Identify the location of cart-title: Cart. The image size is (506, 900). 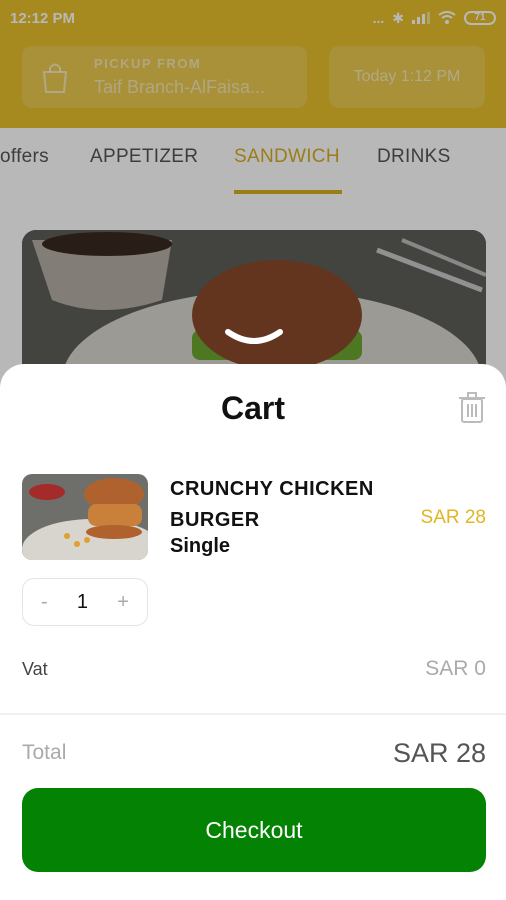
(252, 408).